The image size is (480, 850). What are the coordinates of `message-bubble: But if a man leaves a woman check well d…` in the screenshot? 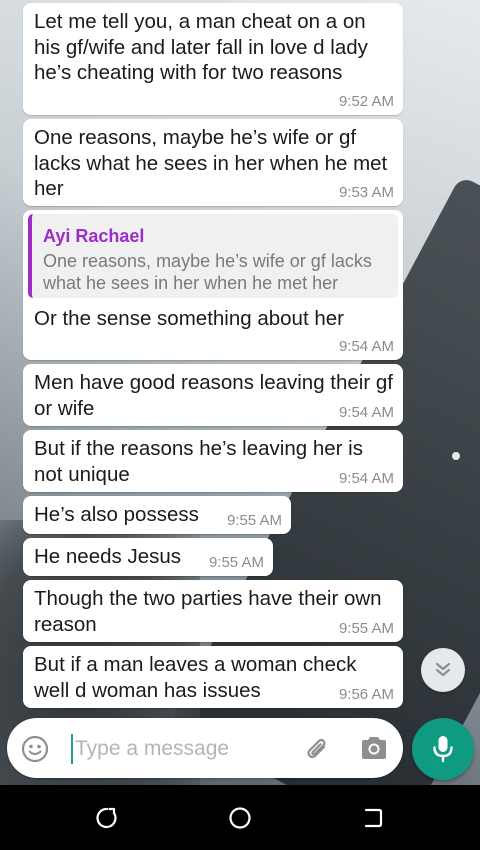 It's located at (213, 677).